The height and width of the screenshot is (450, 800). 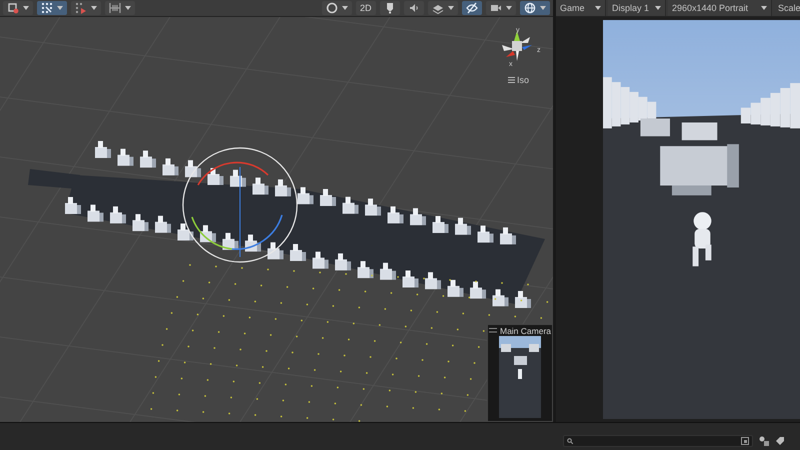 I want to click on effects-button, so click(x=443, y=8).